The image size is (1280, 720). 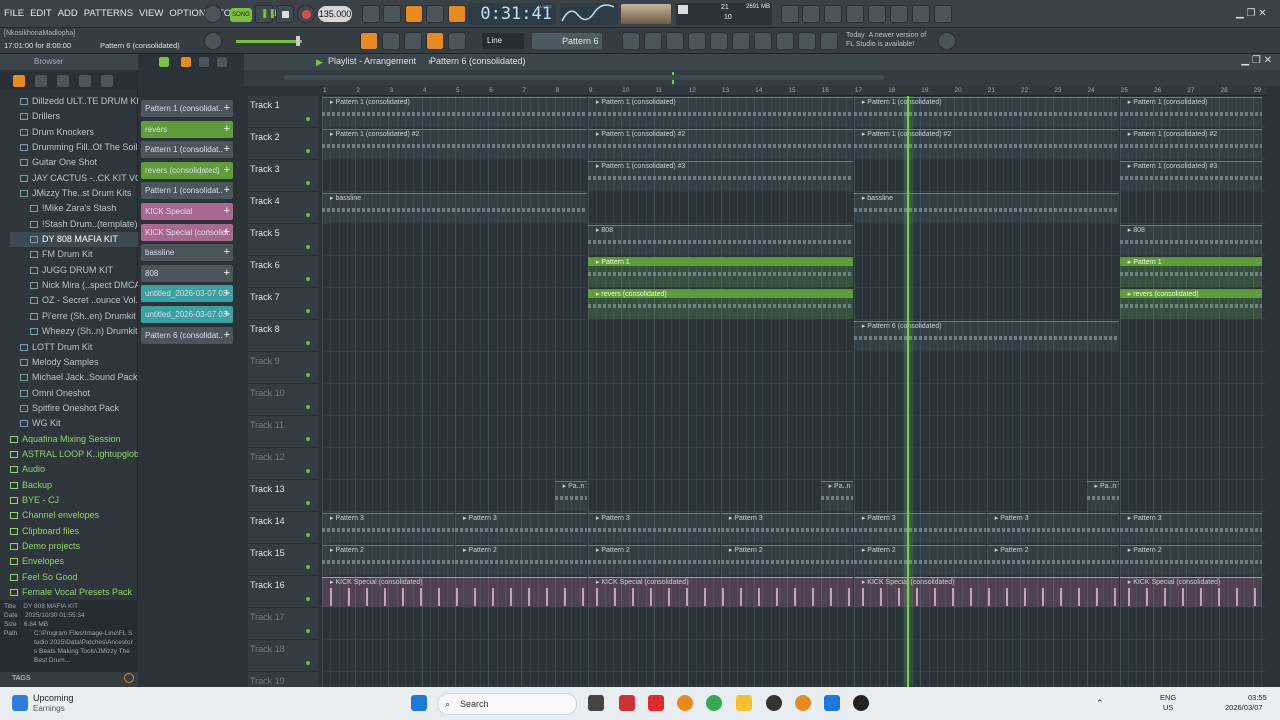 I want to click on overview-scrollbar, so click(x=584, y=77).